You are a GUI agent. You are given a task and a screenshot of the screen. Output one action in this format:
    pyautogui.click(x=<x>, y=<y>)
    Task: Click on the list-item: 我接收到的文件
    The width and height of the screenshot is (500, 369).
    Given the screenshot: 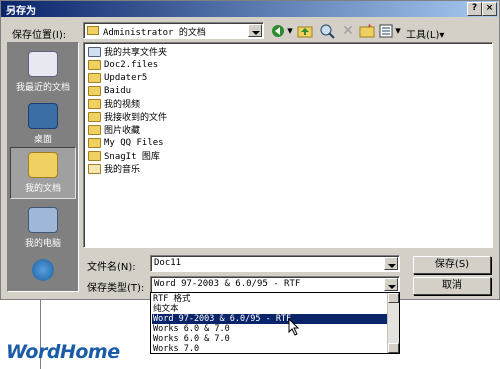 What is the action you would take?
    pyautogui.click(x=127, y=116)
    